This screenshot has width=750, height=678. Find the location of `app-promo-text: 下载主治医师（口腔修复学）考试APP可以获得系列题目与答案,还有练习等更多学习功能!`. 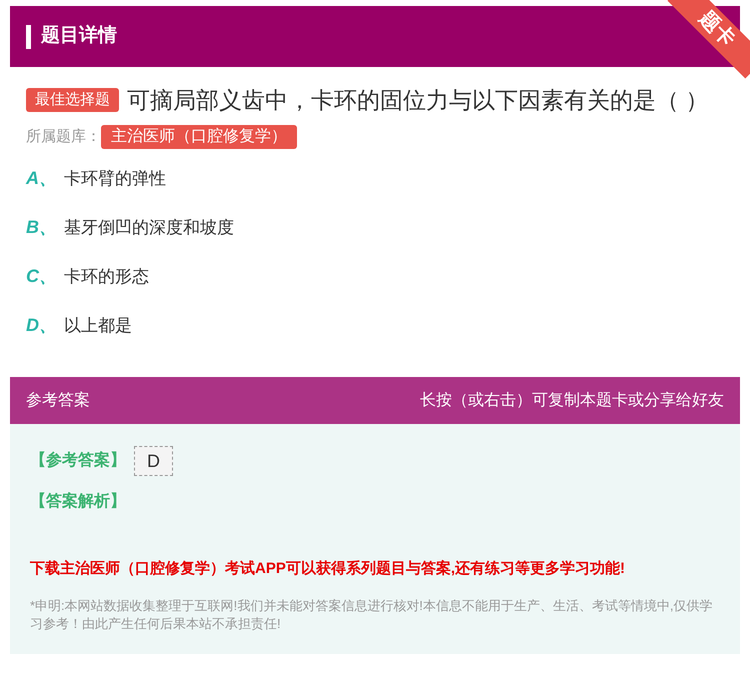

app-promo-text: 下载主治医师（口腔修复学）考试APP可以获得系列题目与答案,还有练习等更多学习功能! is located at coordinates (328, 568).